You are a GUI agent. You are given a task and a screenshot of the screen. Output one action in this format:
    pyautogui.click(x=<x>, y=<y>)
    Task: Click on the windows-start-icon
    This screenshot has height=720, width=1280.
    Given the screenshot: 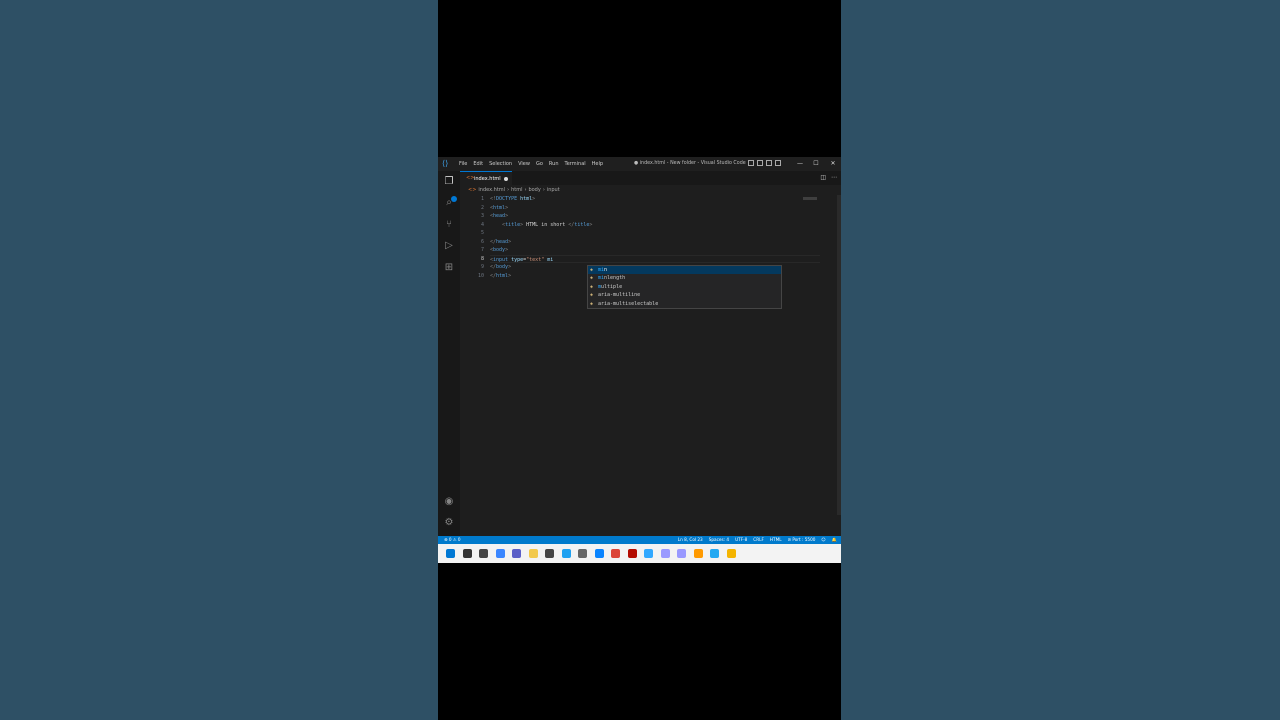 What is the action you would take?
    pyautogui.click(x=450, y=553)
    